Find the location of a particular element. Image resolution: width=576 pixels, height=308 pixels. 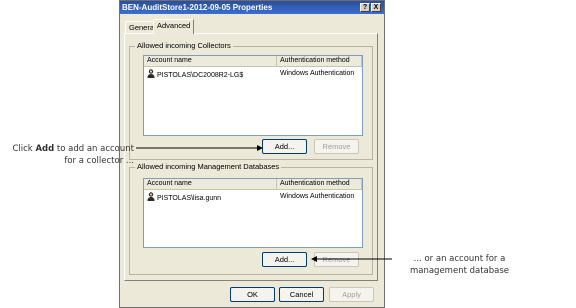

tab-advanced: Advanced is located at coordinates (174, 26).